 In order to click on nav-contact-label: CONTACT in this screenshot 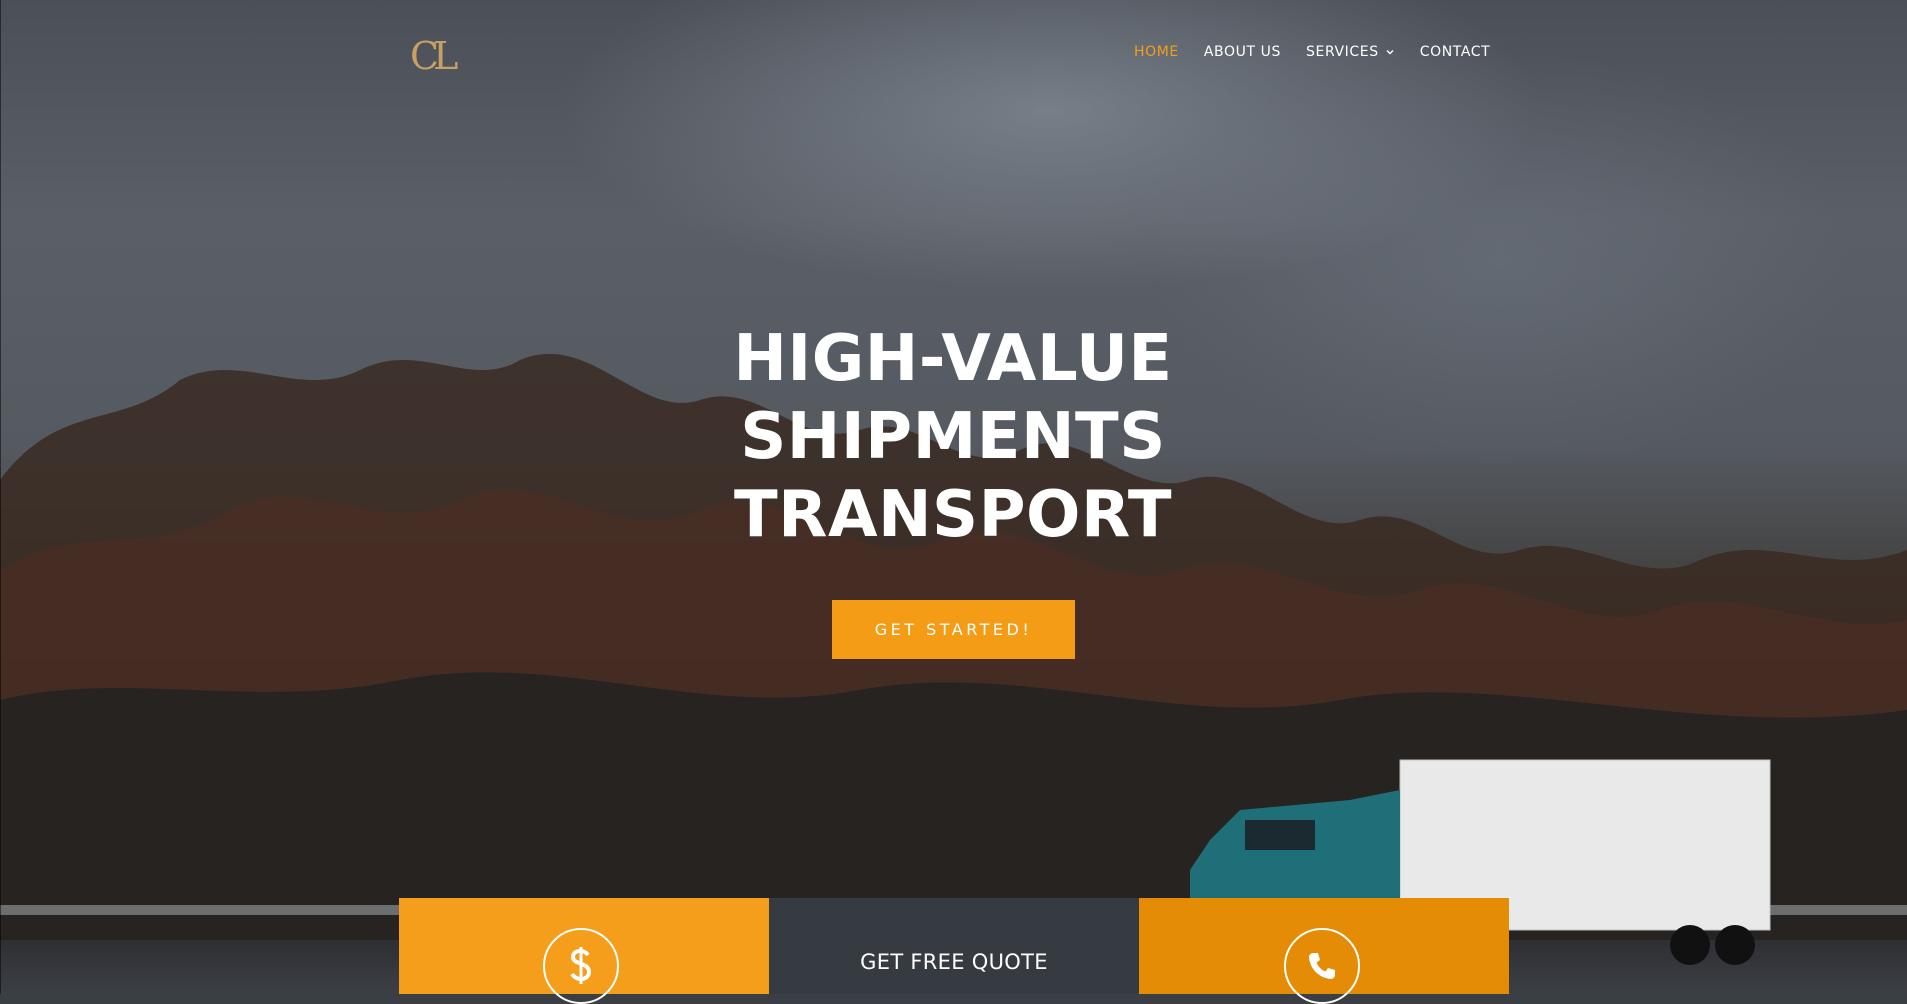, I will do `click(1455, 52)`.